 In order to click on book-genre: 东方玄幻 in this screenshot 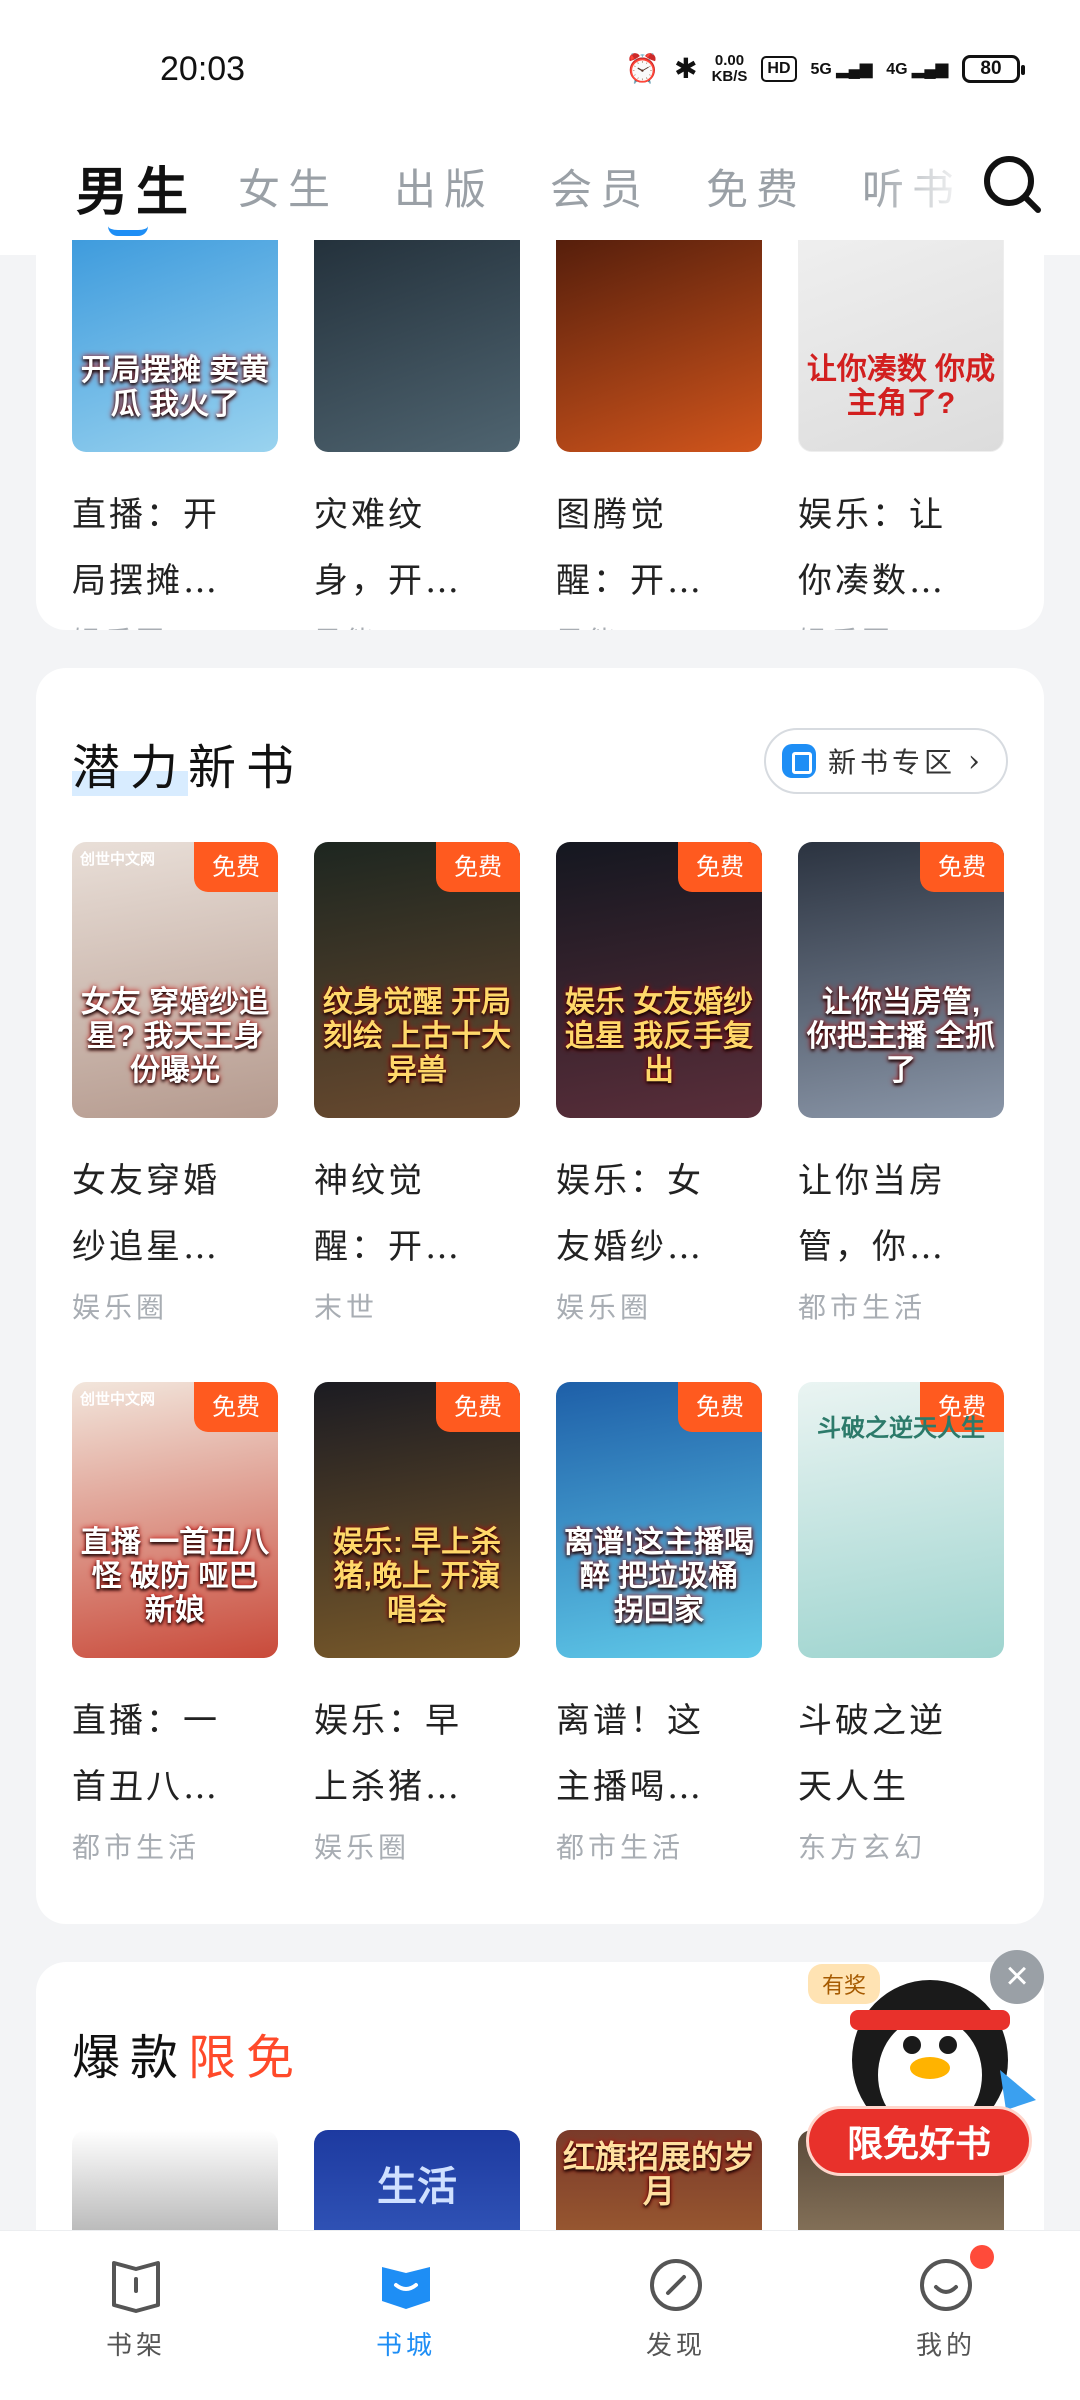, I will do `click(862, 1847)`.